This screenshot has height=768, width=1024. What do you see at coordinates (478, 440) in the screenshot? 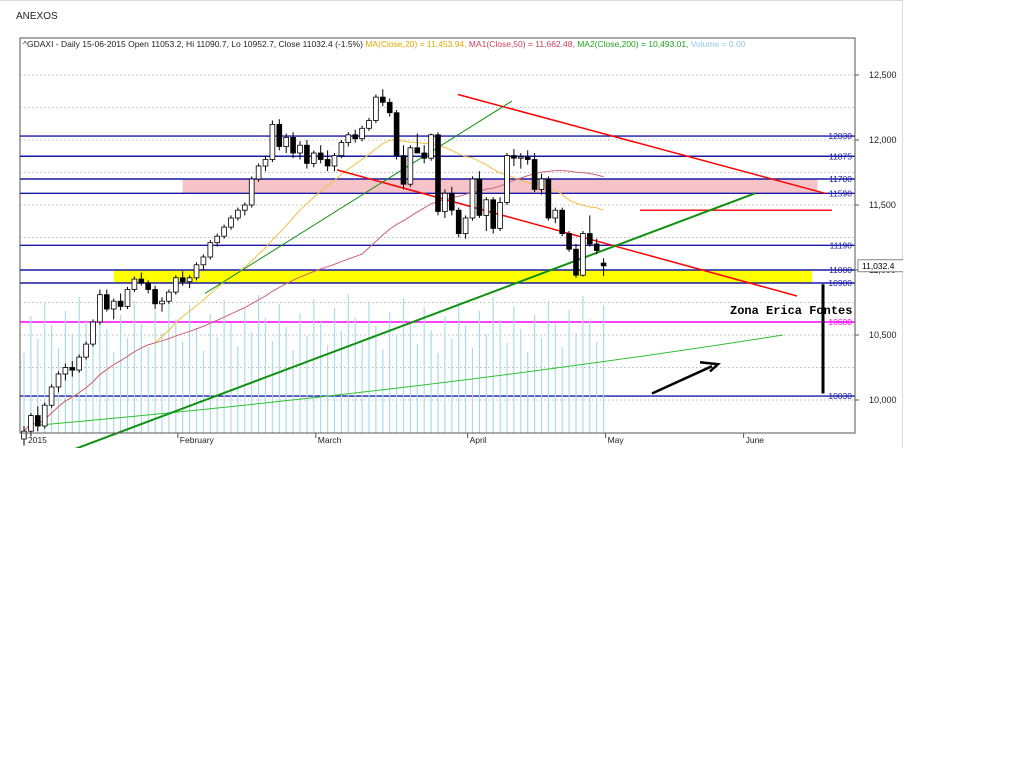
I see `date-tick-label: April` at bounding box center [478, 440].